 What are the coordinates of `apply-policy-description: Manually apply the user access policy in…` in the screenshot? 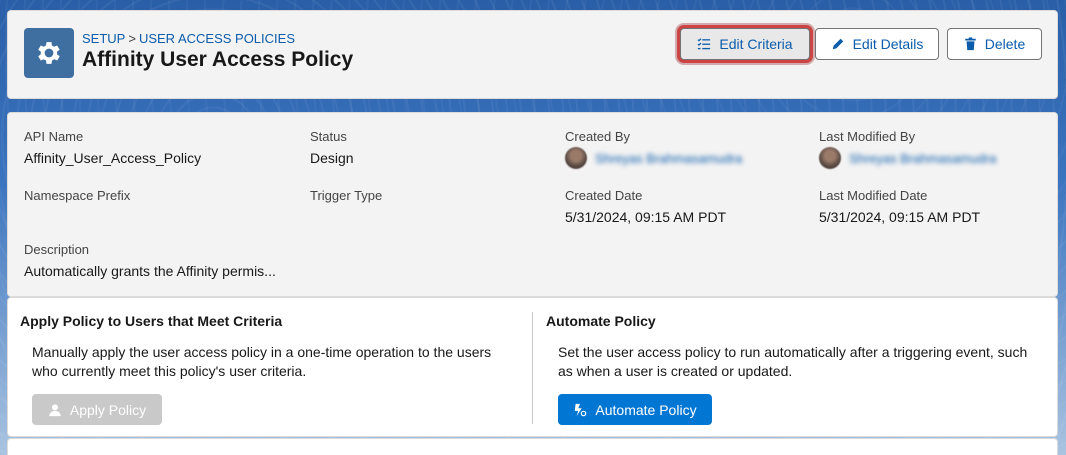 It's located at (262, 361).